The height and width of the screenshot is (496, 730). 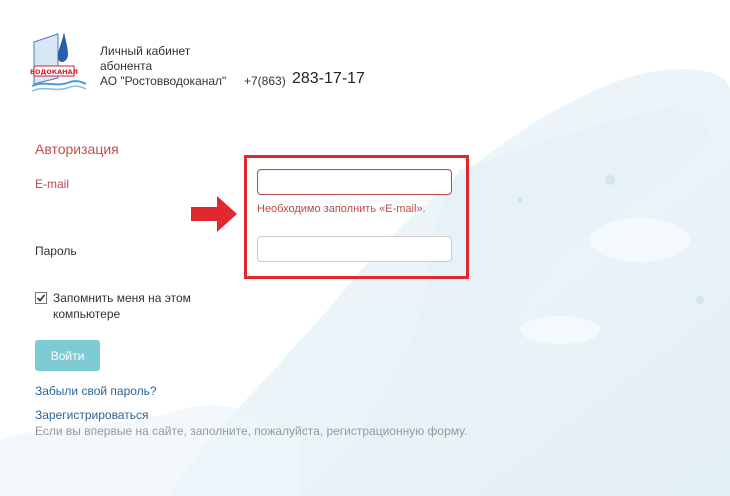 I want to click on email-label: E-mail, so click(x=52, y=184).